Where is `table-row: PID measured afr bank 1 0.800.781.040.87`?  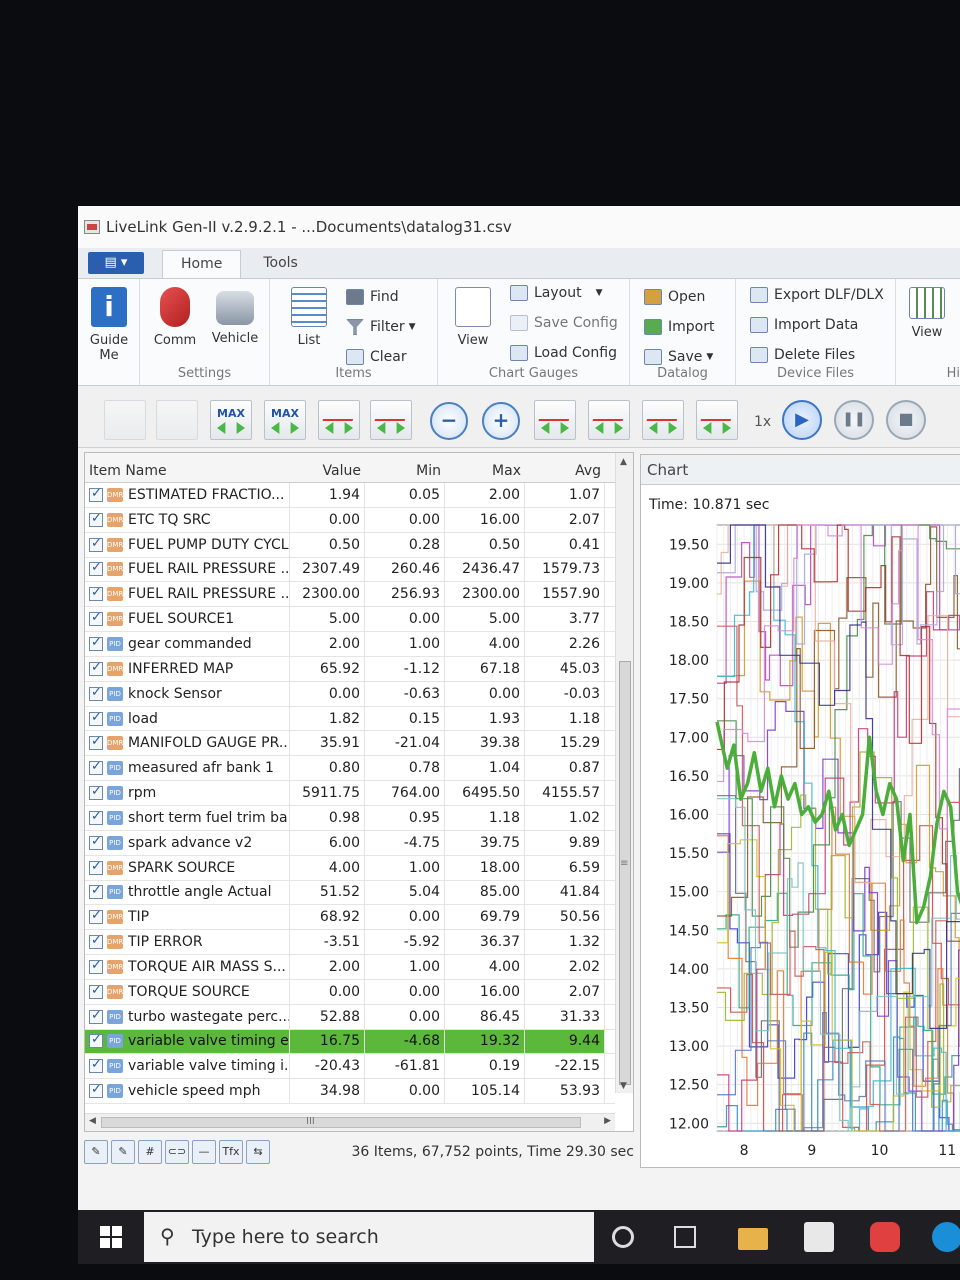 table-row: PID measured afr bank 1 0.800.781.040.87 is located at coordinates (350, 769).